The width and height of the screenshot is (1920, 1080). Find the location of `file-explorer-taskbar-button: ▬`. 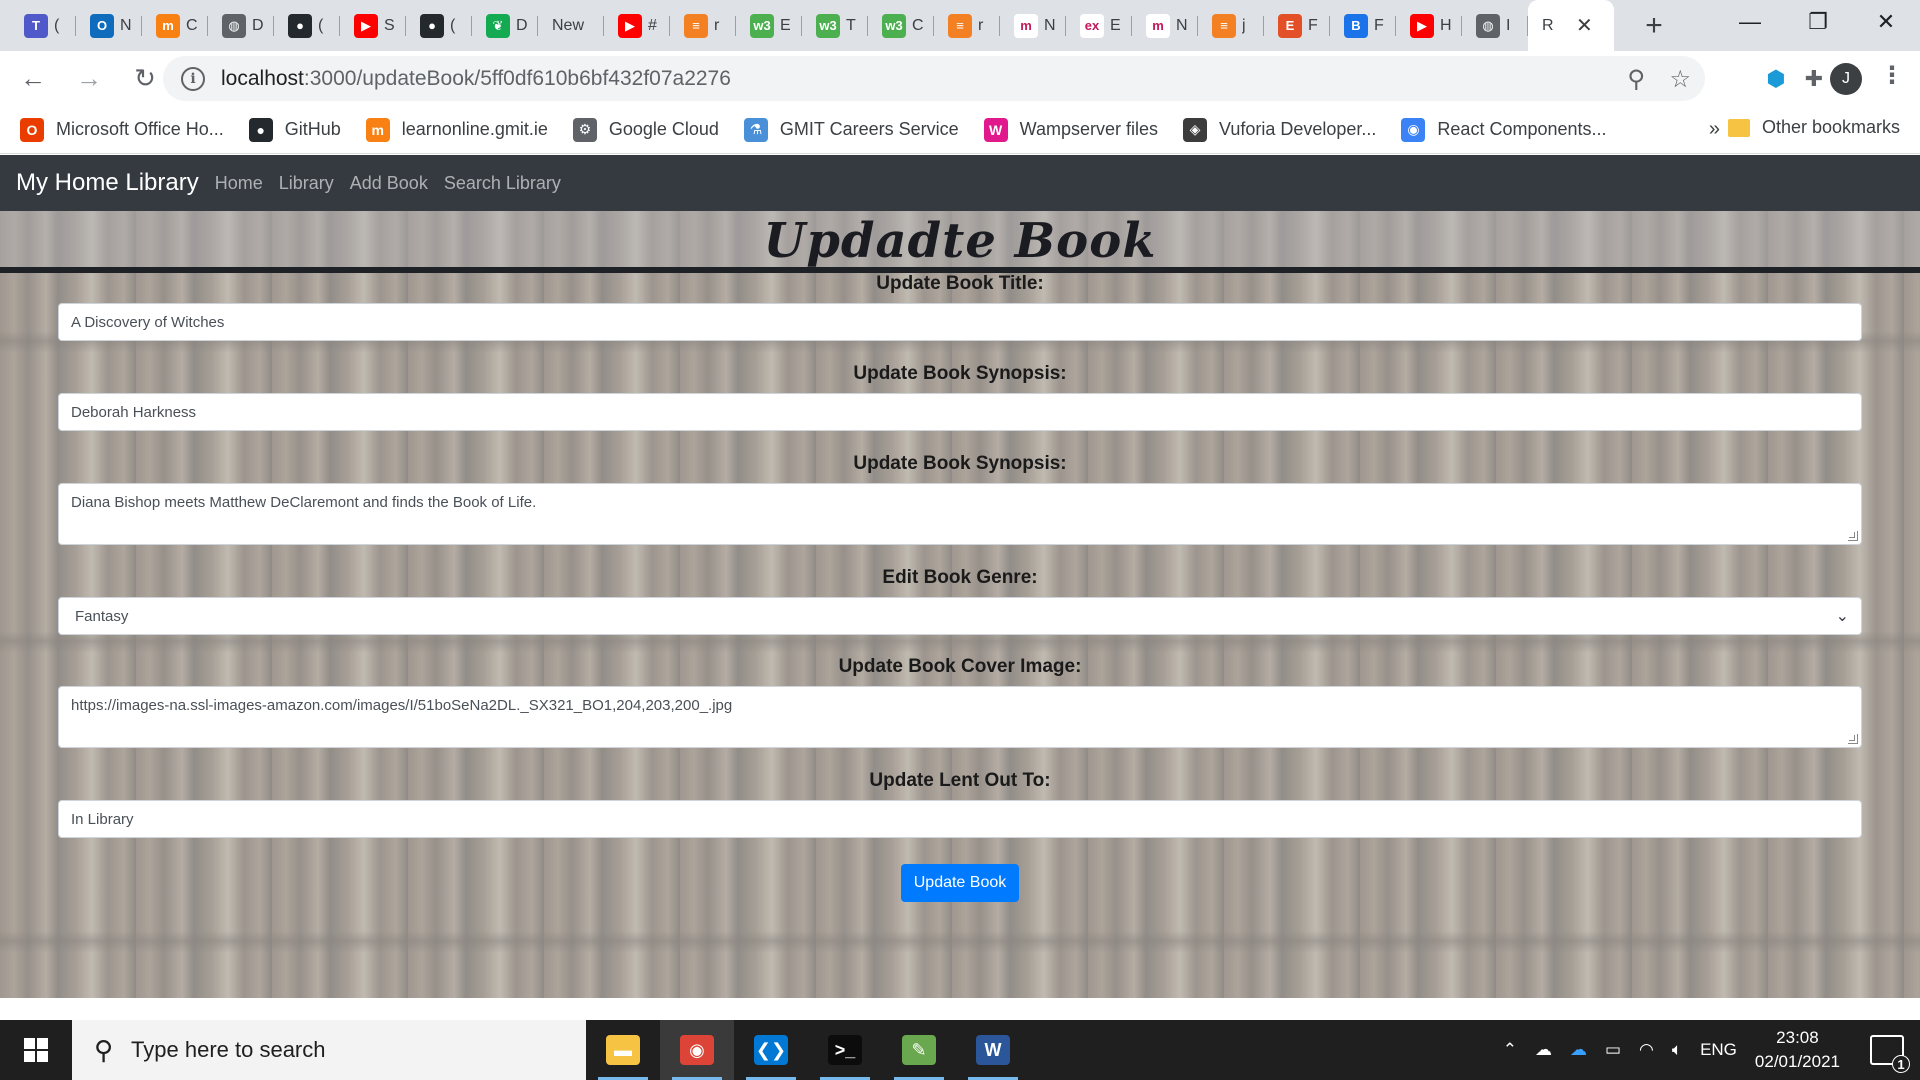

file-explorer-taskbar-button: ▬ is located at coordinates (623, 1050).